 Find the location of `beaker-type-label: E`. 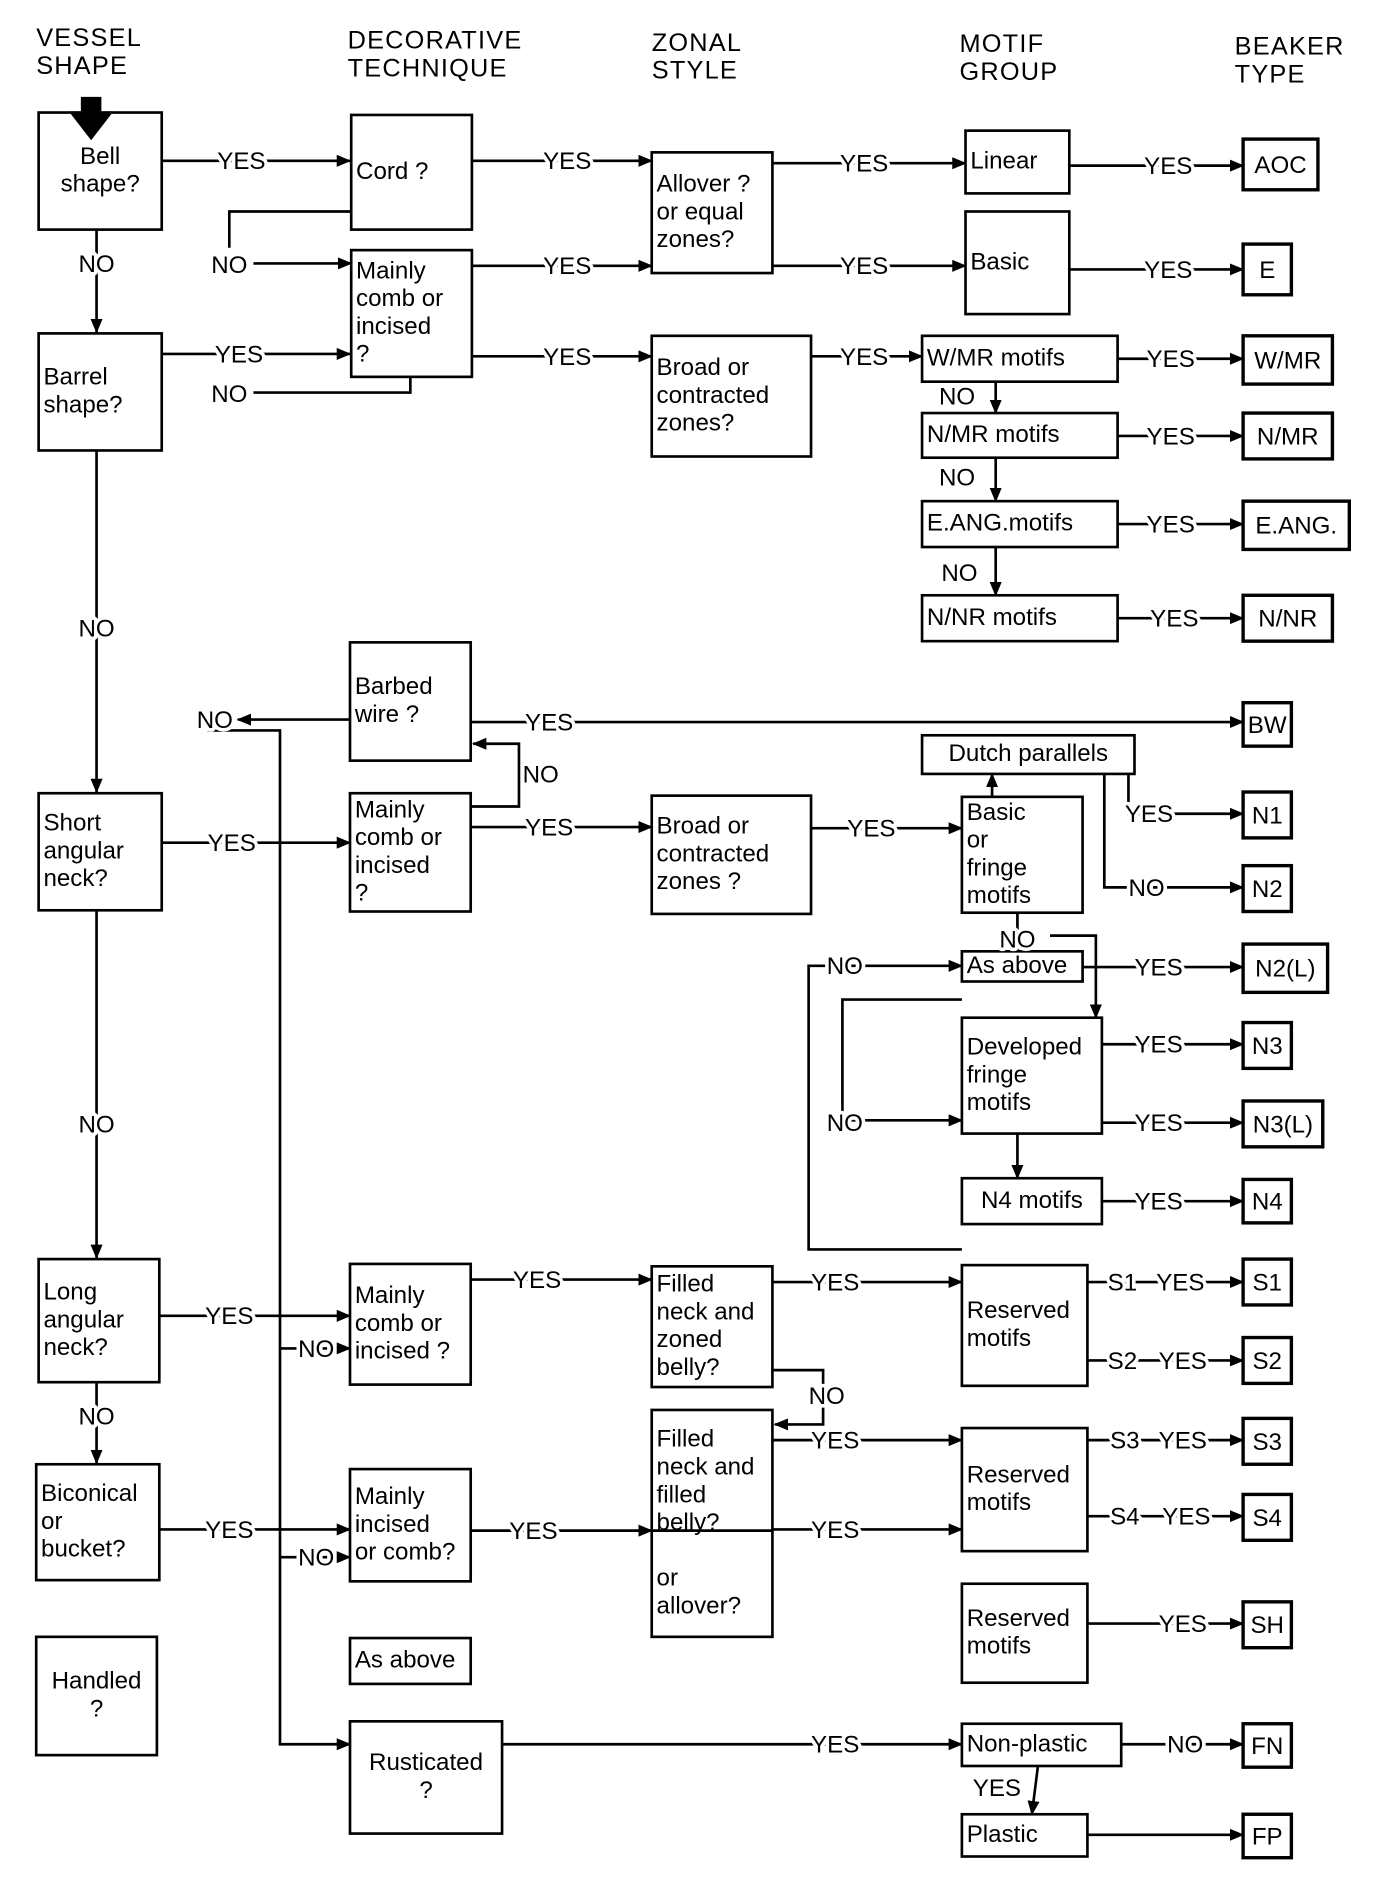

beaker-type-label: E is located at coordinates (1267, 270).